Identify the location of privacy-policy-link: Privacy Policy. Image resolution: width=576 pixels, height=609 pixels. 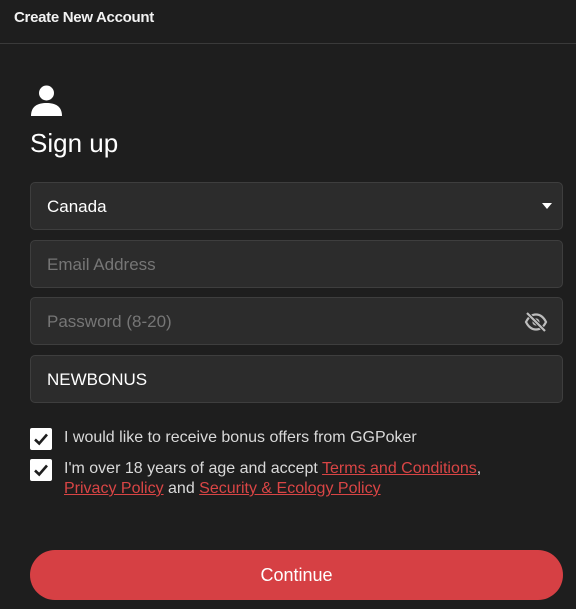
(114, 488).